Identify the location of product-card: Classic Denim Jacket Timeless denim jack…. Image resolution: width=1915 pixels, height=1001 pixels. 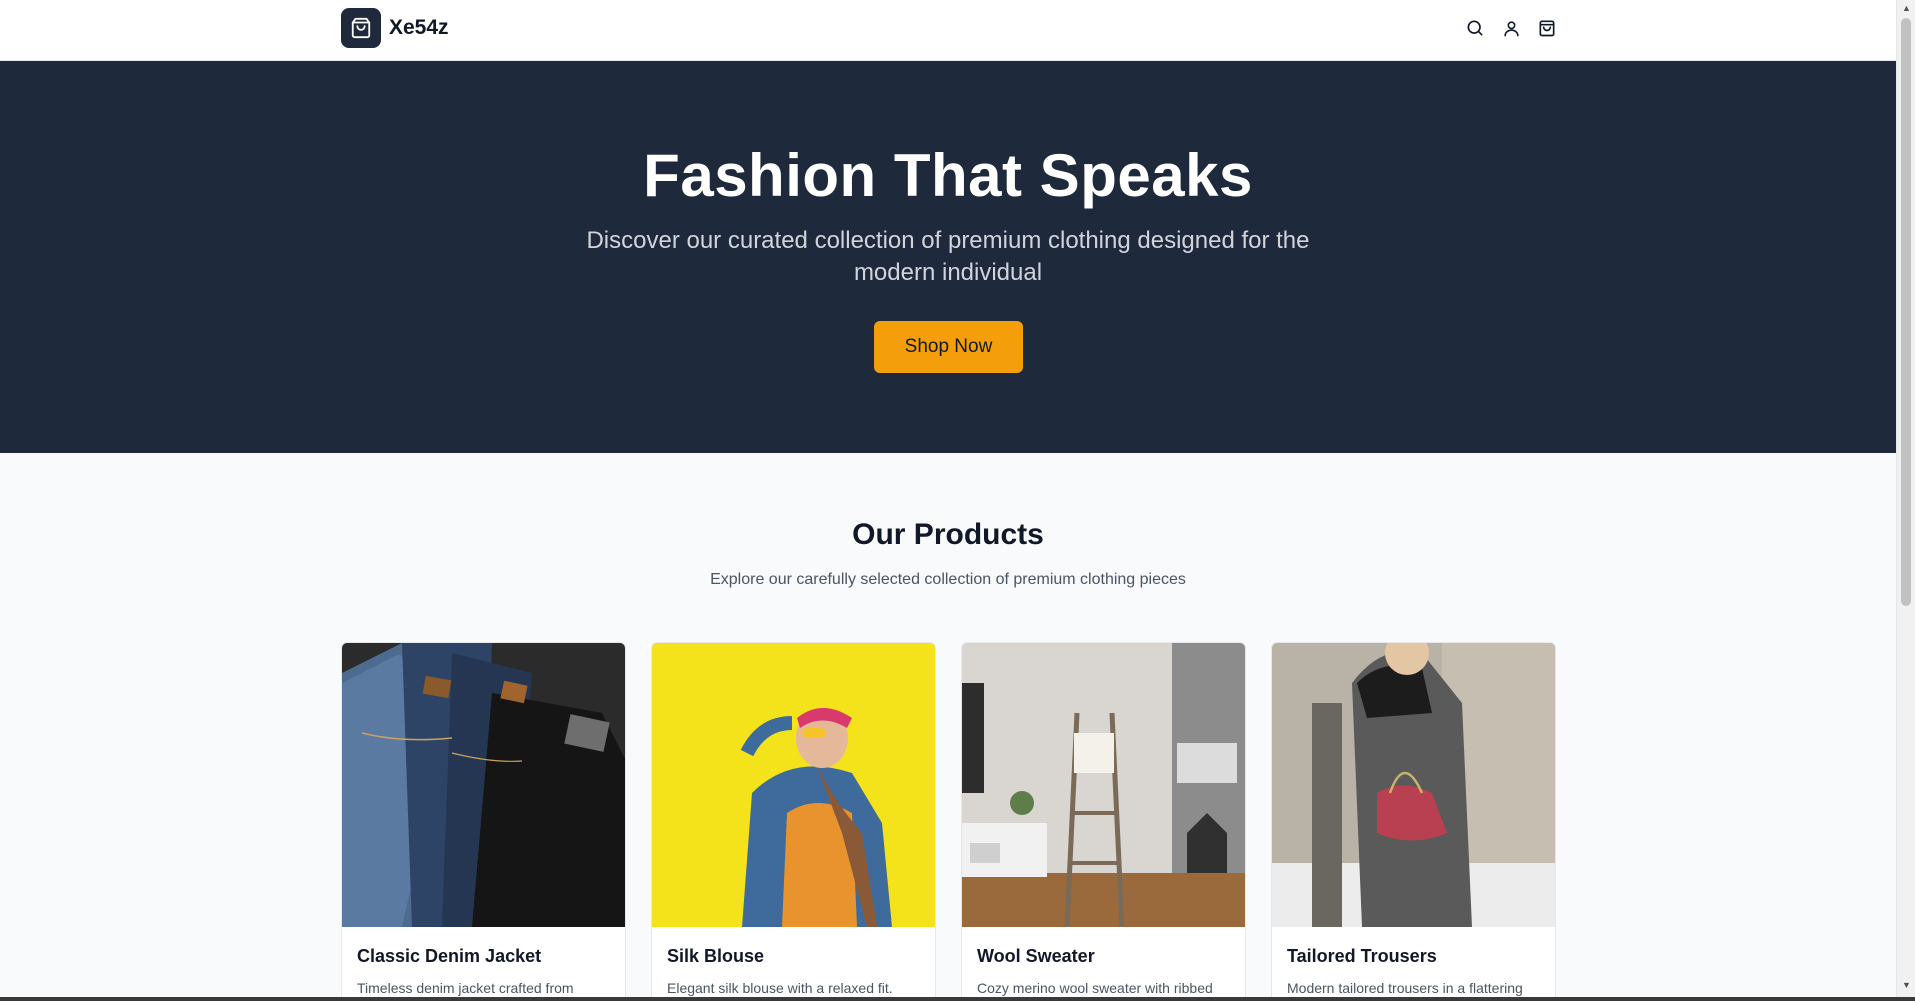
(483, 821).